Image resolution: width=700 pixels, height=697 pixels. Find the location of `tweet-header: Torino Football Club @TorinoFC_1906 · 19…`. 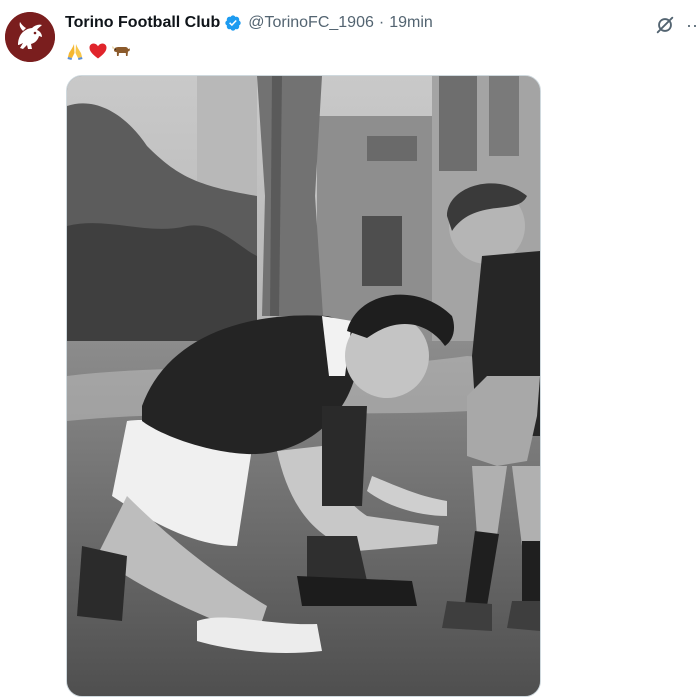

tweet-header: Torino Football Club @TorinoFC_1906 · 19… is located at coordinates (249, 23).